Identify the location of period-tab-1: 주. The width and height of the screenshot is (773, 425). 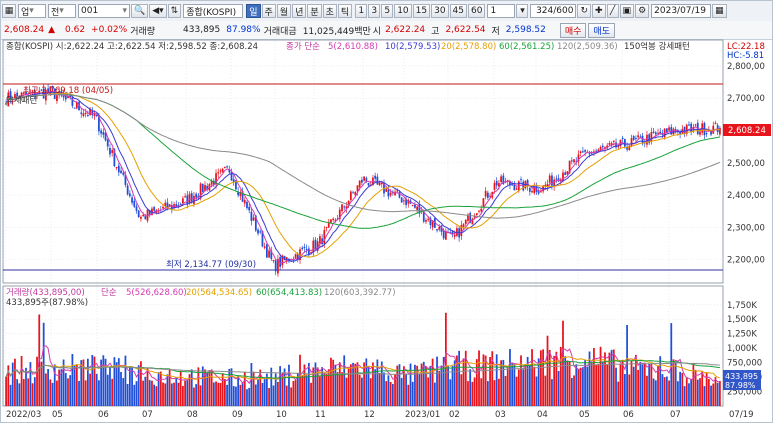
(268, 11).